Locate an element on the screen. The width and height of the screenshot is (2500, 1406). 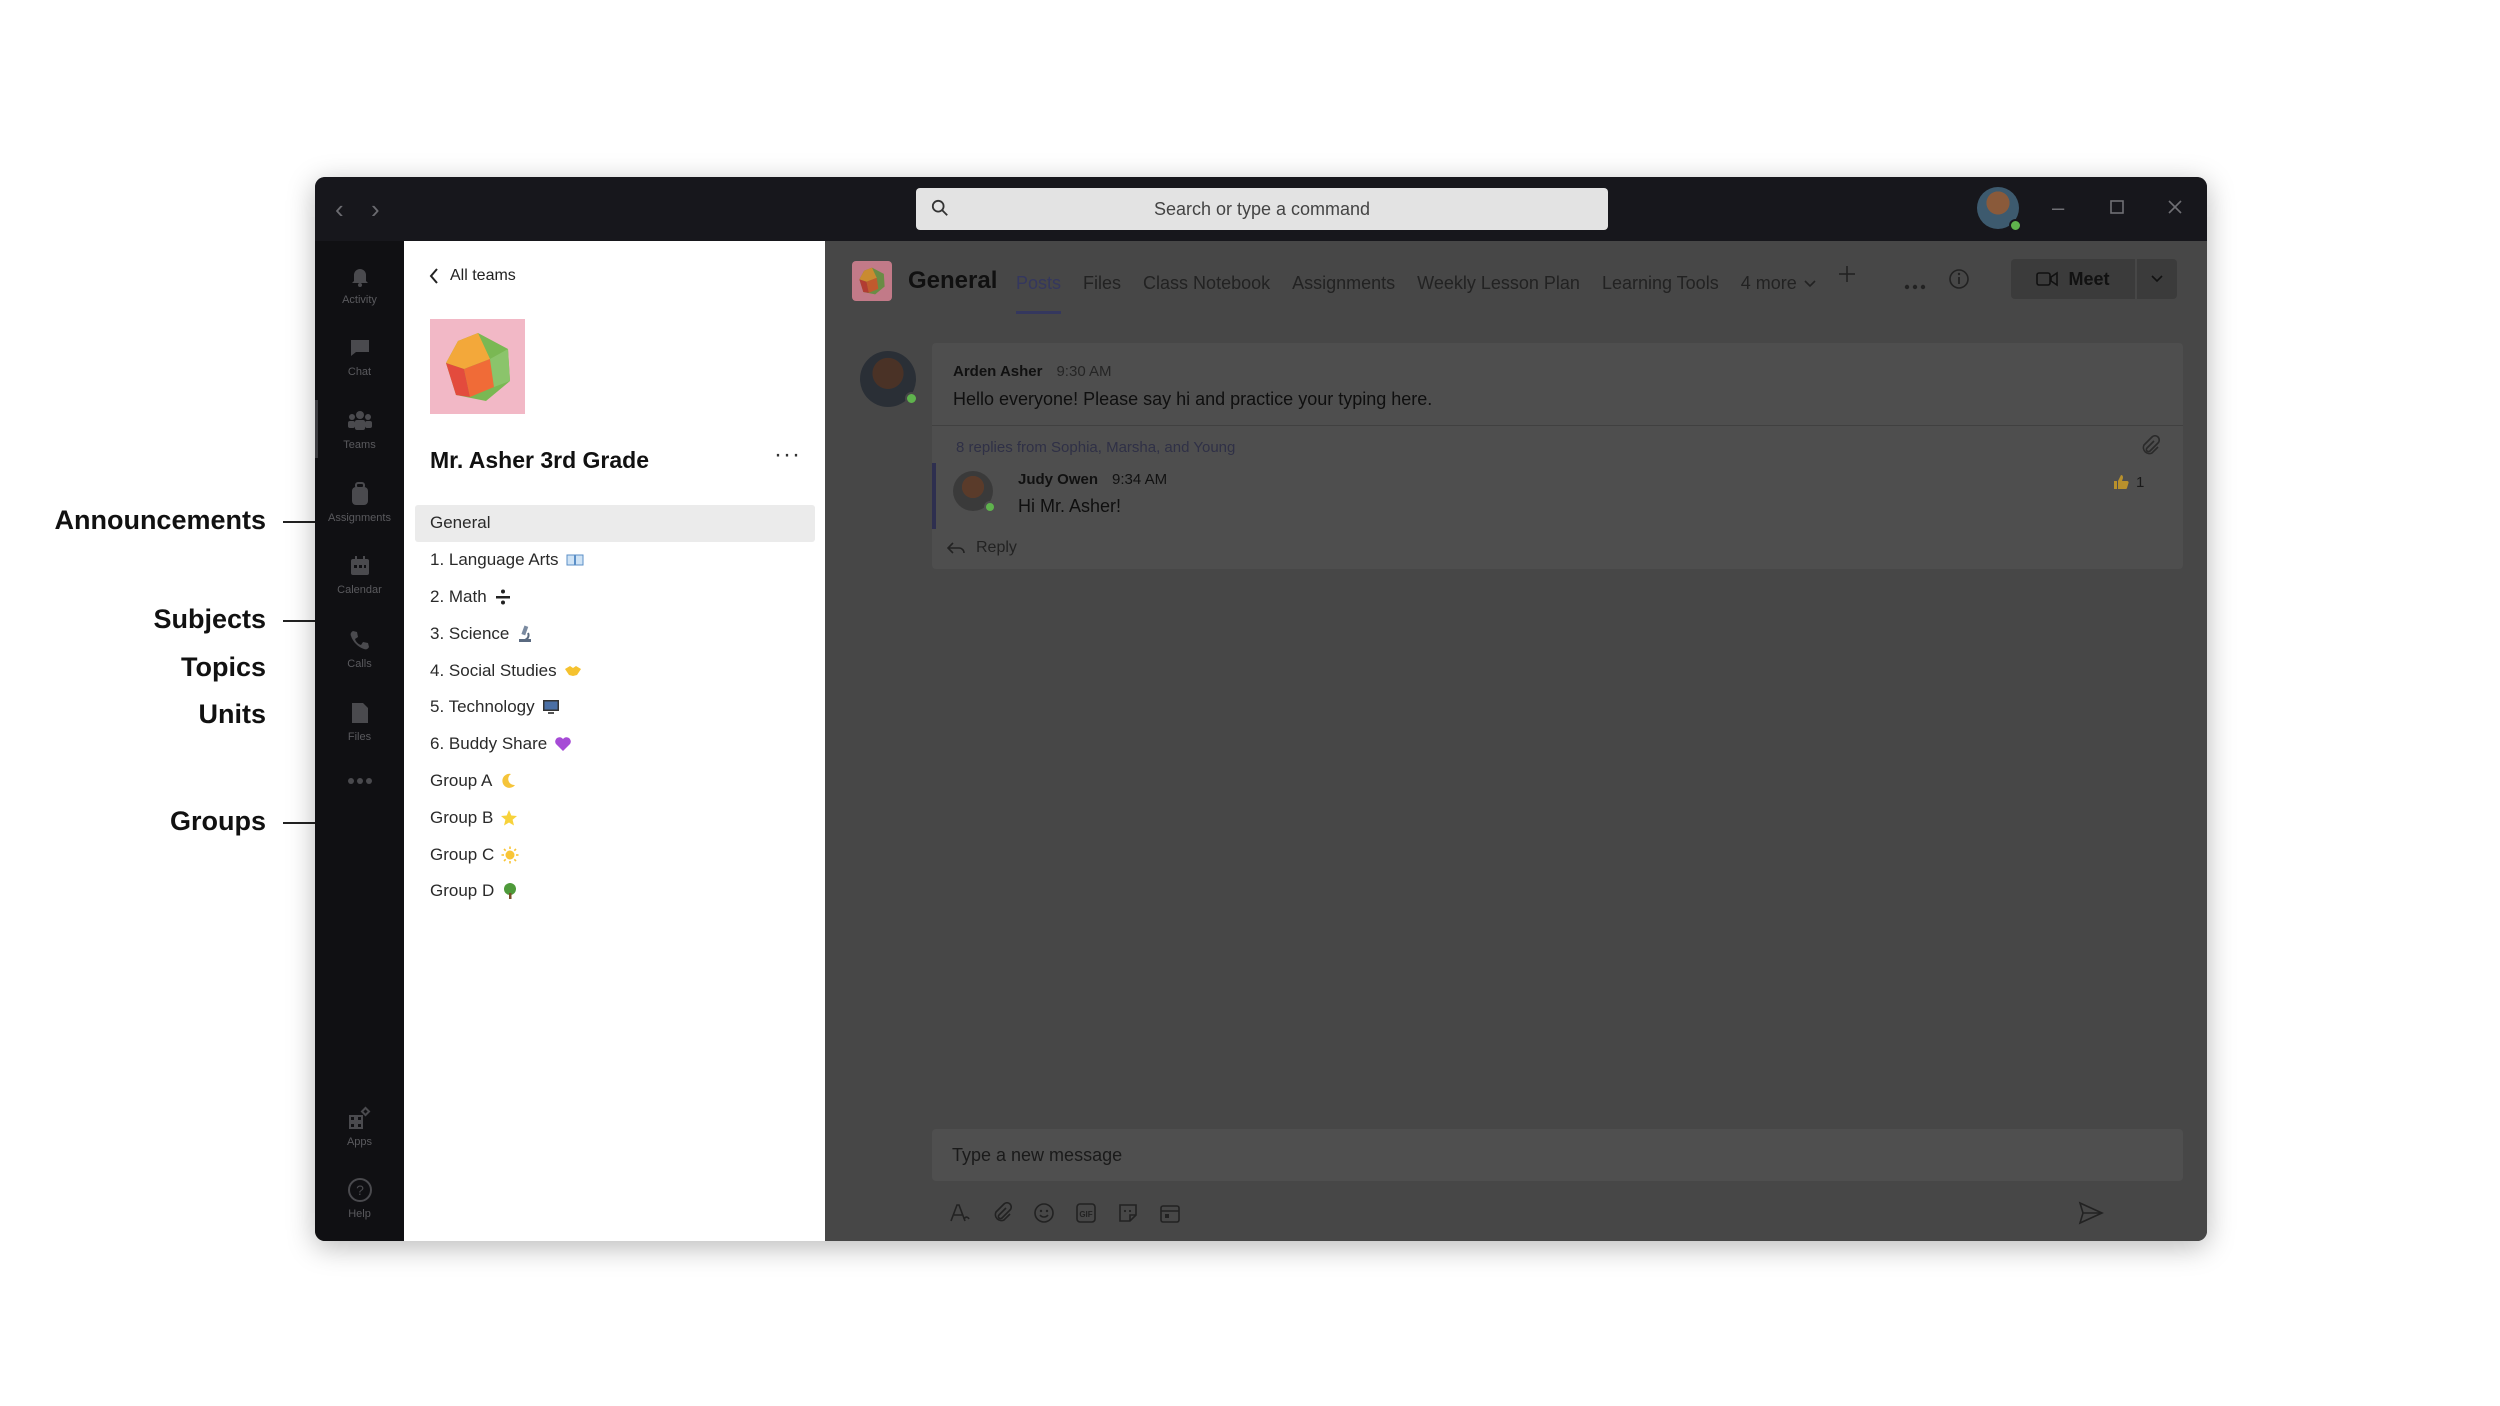
rail-label: Calls is located at coordinates (359, 664).